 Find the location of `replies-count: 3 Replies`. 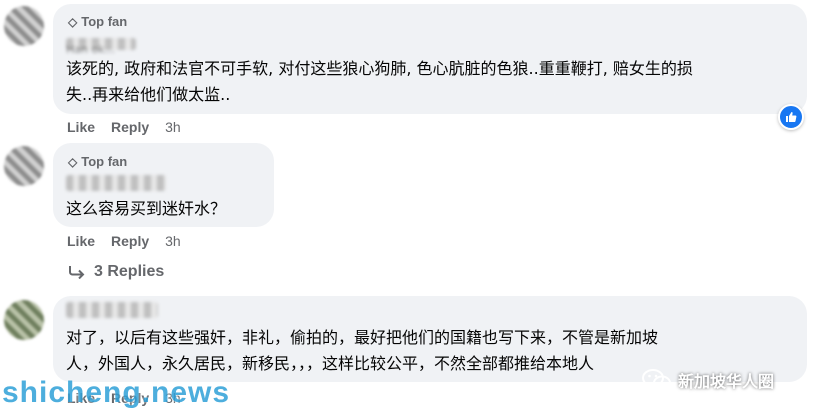

replies-count: 3 Replies is located at coordinates (129, 271).